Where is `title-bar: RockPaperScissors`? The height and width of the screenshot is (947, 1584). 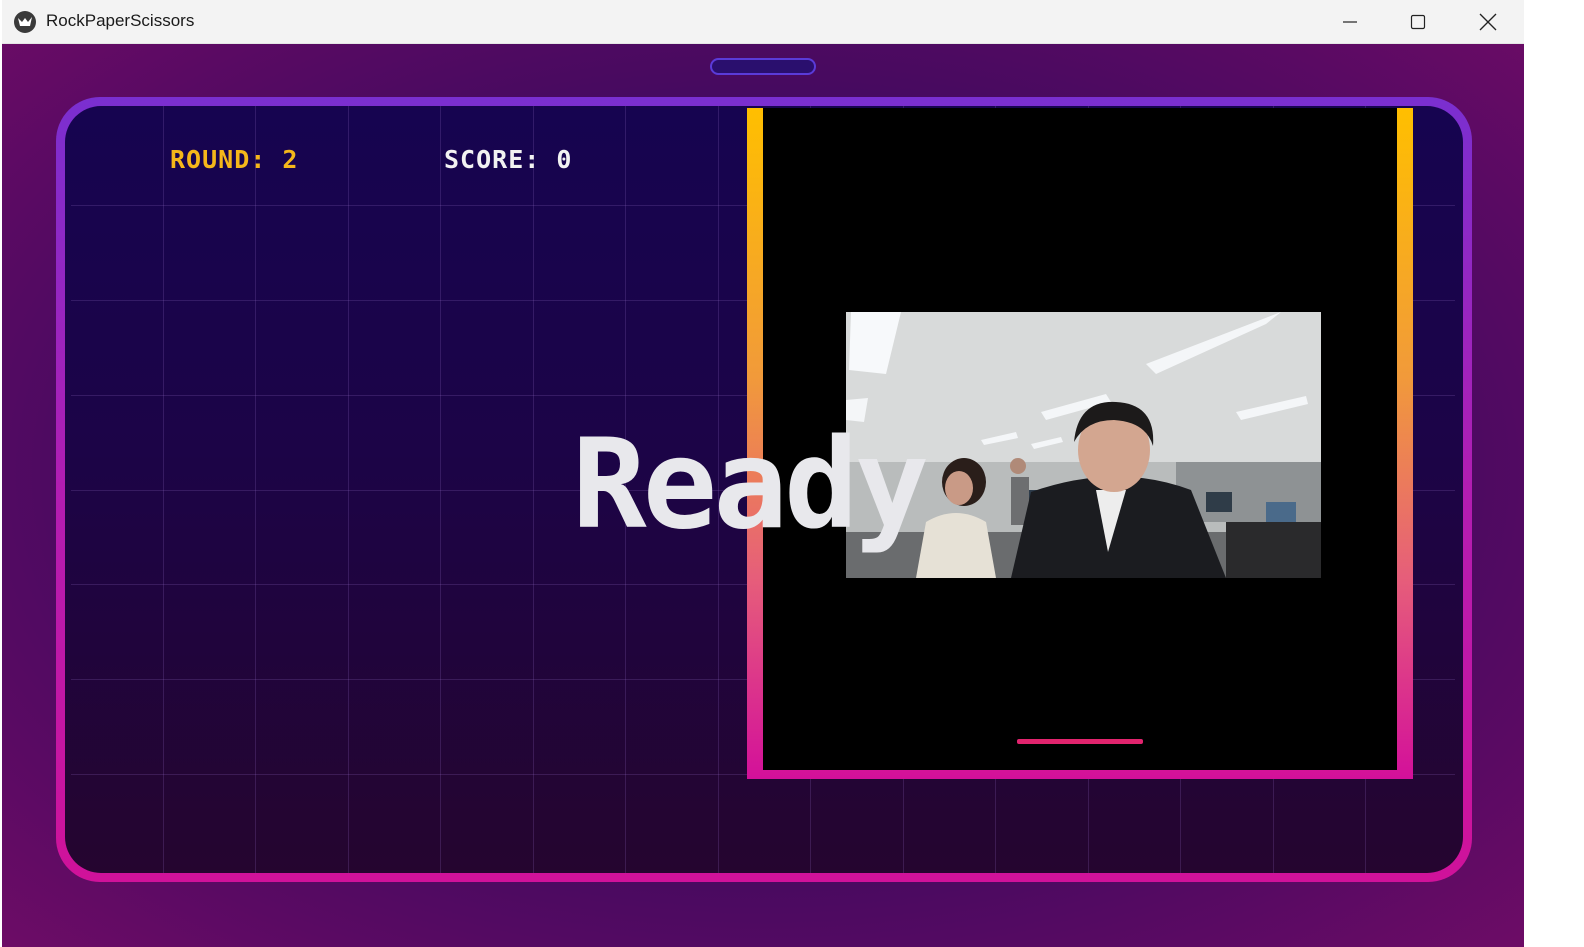 title-bar: RockPaperScissors is located at coordinates (763, 22).